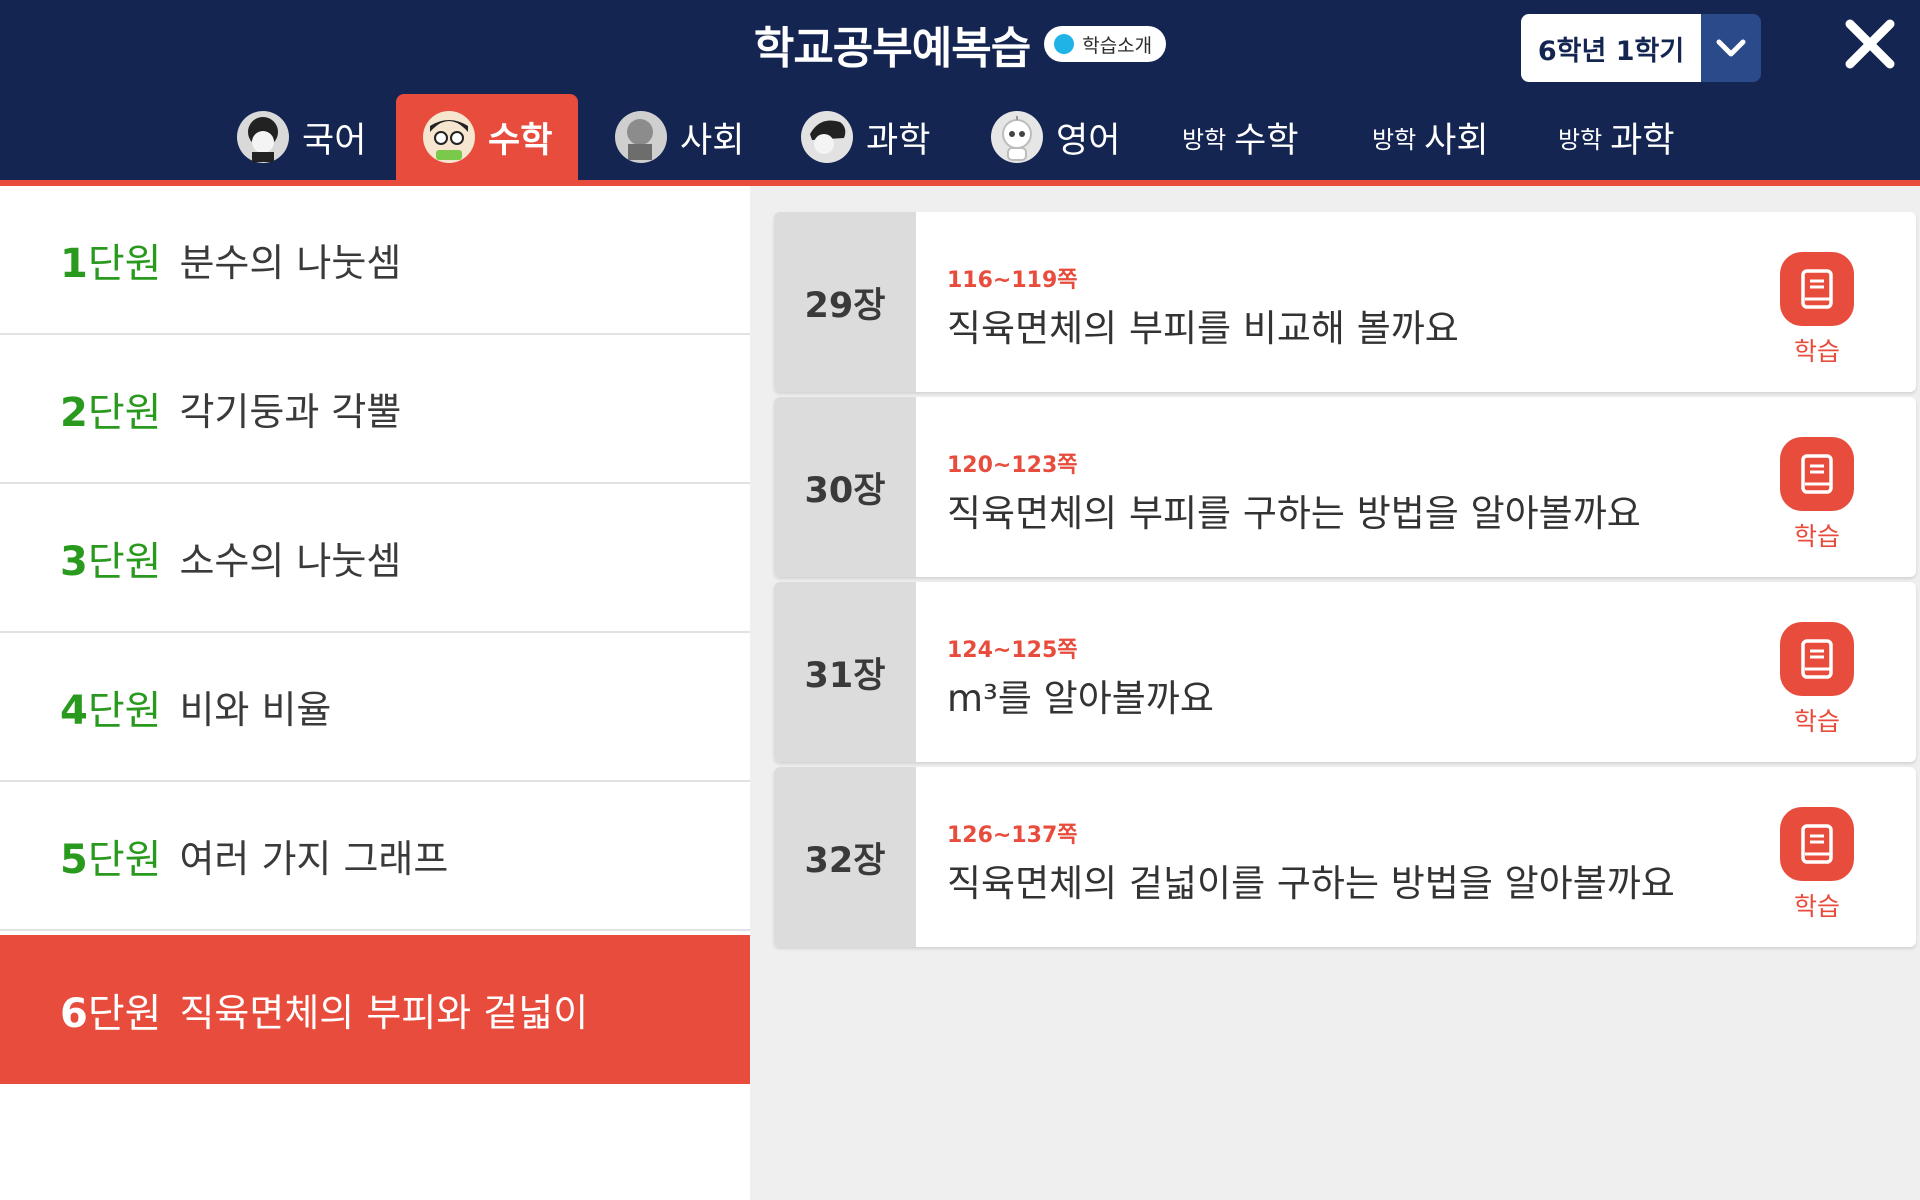 Image resolution: width=1920 pixels, height=1200 pixels. I want to click on page-range: 124~125쪽, so click(1012, 650).